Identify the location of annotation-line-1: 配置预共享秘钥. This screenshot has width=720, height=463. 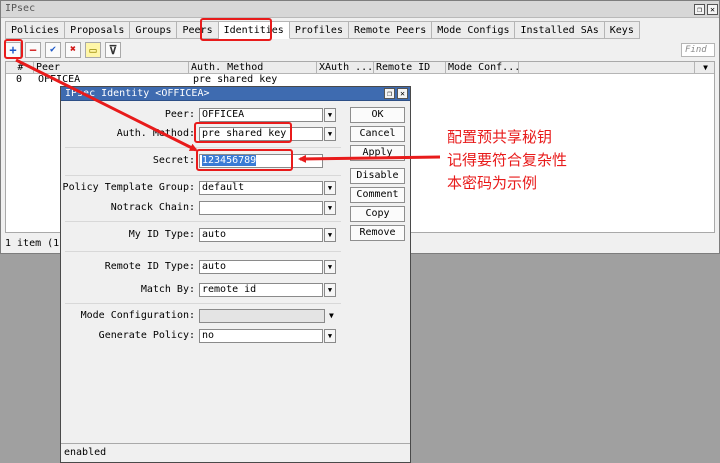
(500, 137).